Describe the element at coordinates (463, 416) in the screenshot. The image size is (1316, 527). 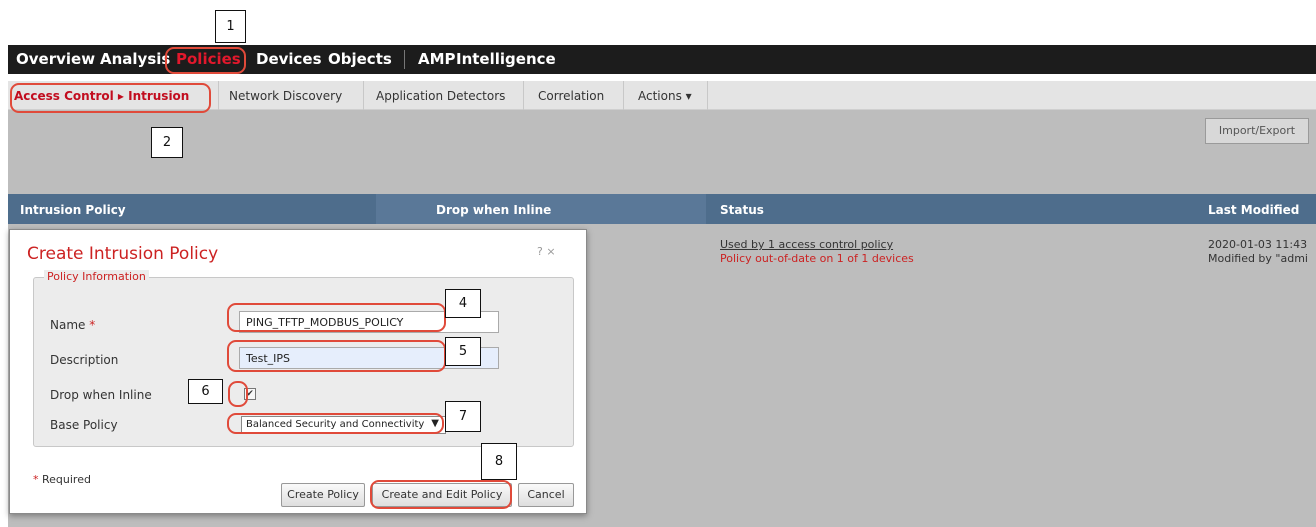
I see `callout-7: 7` at that location.